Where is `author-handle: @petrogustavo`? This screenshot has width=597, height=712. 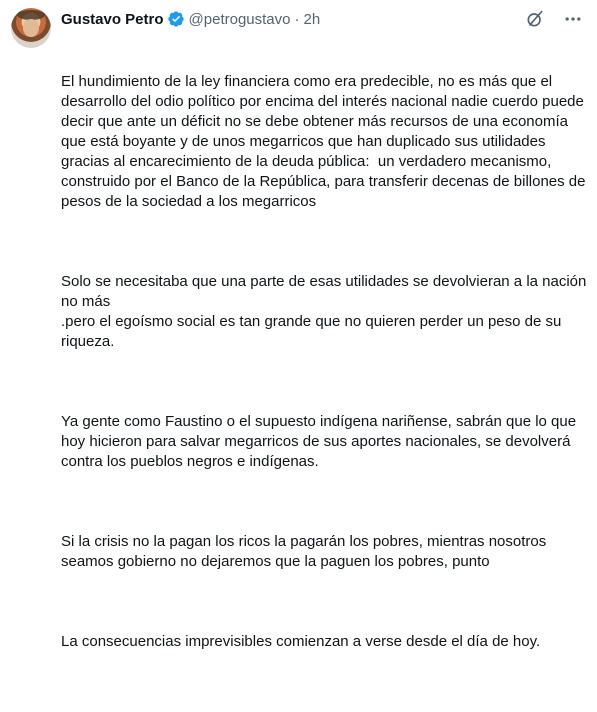
author-handle: @petrogustavo is located at coordinates (240, 19).